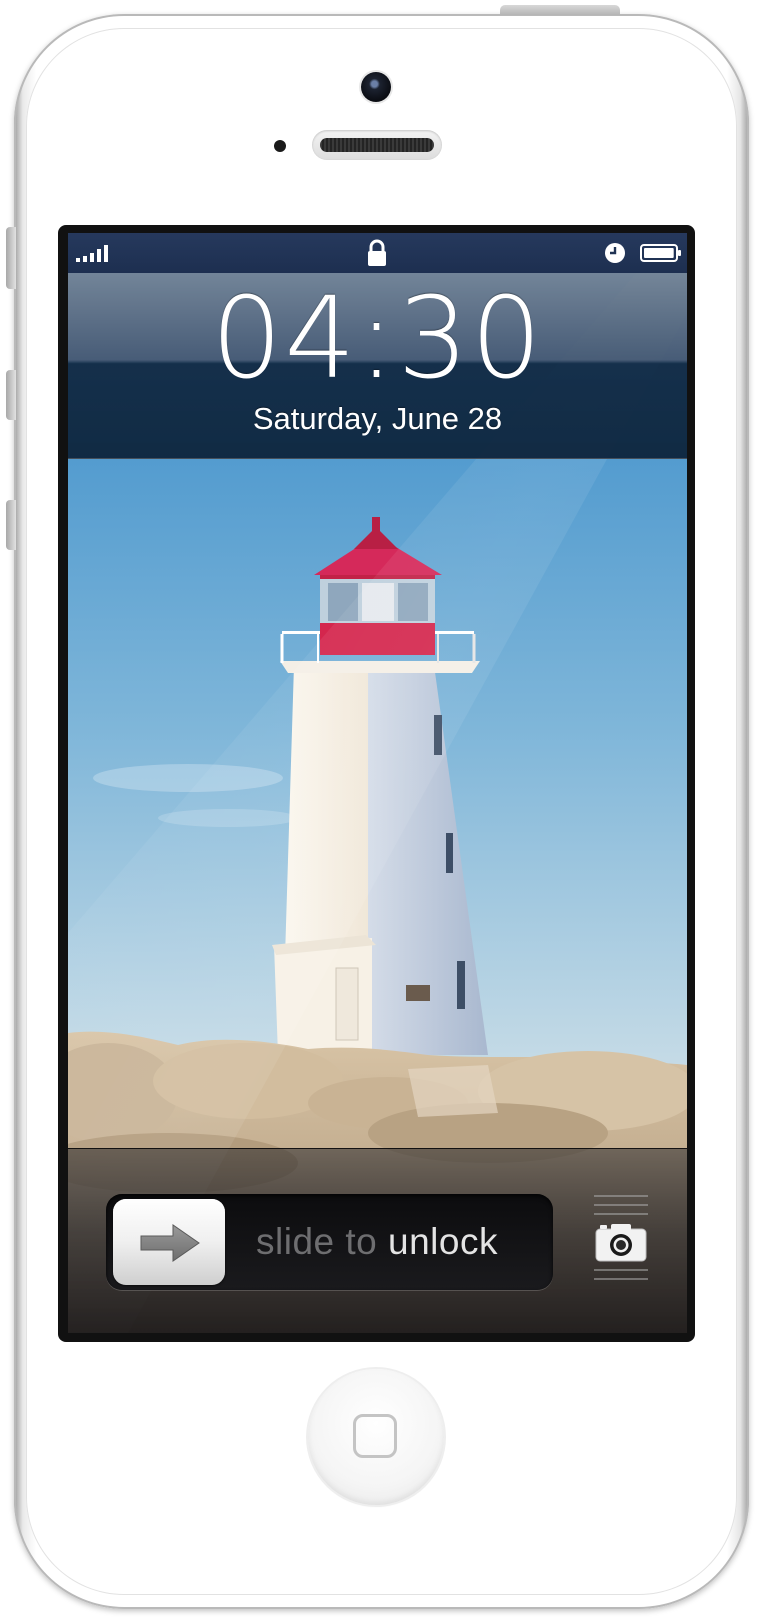  I want to click on arrow-right-icon, so click(170, 1243).